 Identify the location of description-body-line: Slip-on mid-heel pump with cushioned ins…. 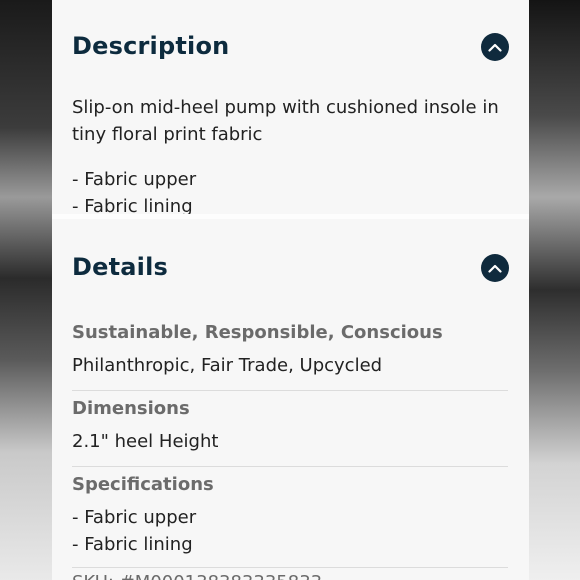
(285, 107).